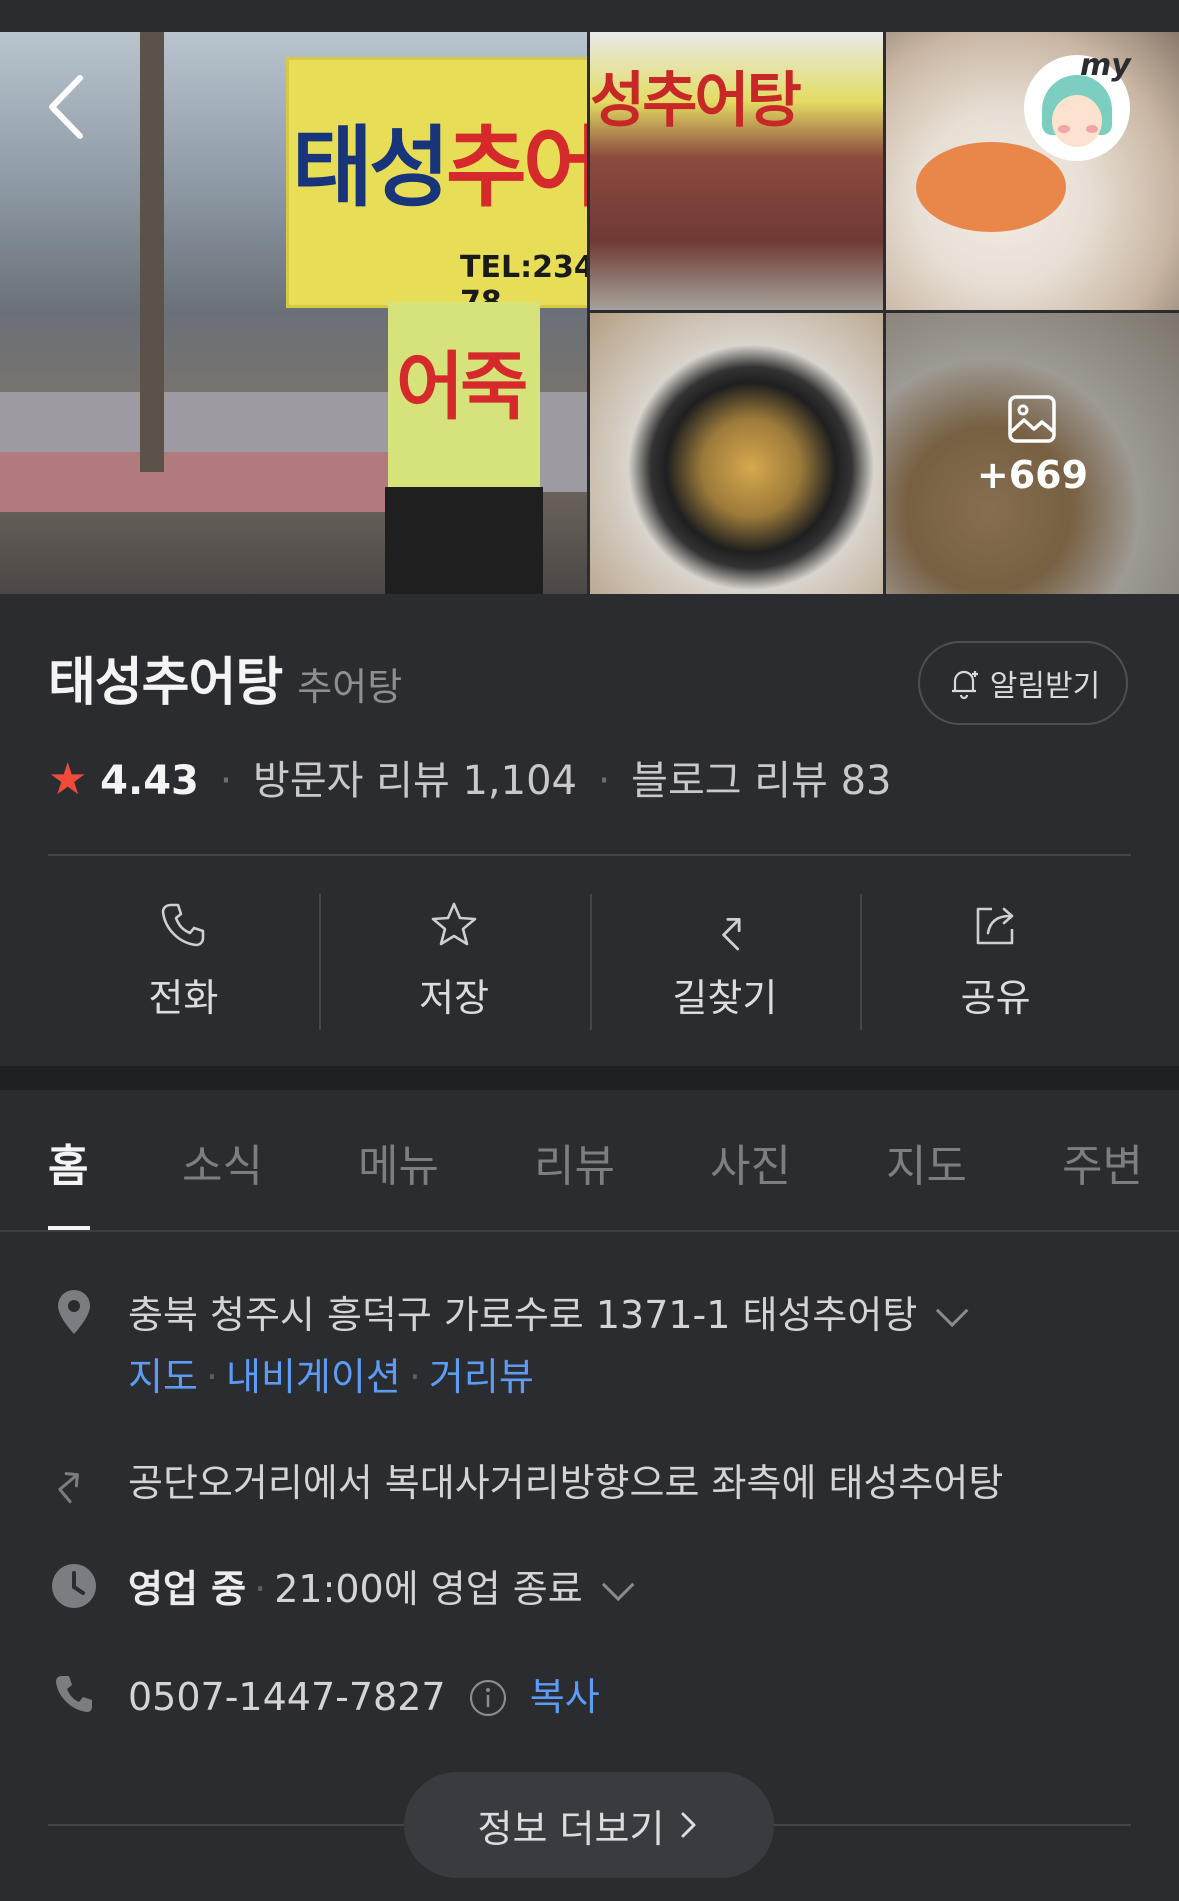 The height and width of the screenshot is (1901, 1179). What do you see at coordinates (750, 1162) in the screenshot?
I see `tab-photos: 사진` at bounding box center [750, 1162].